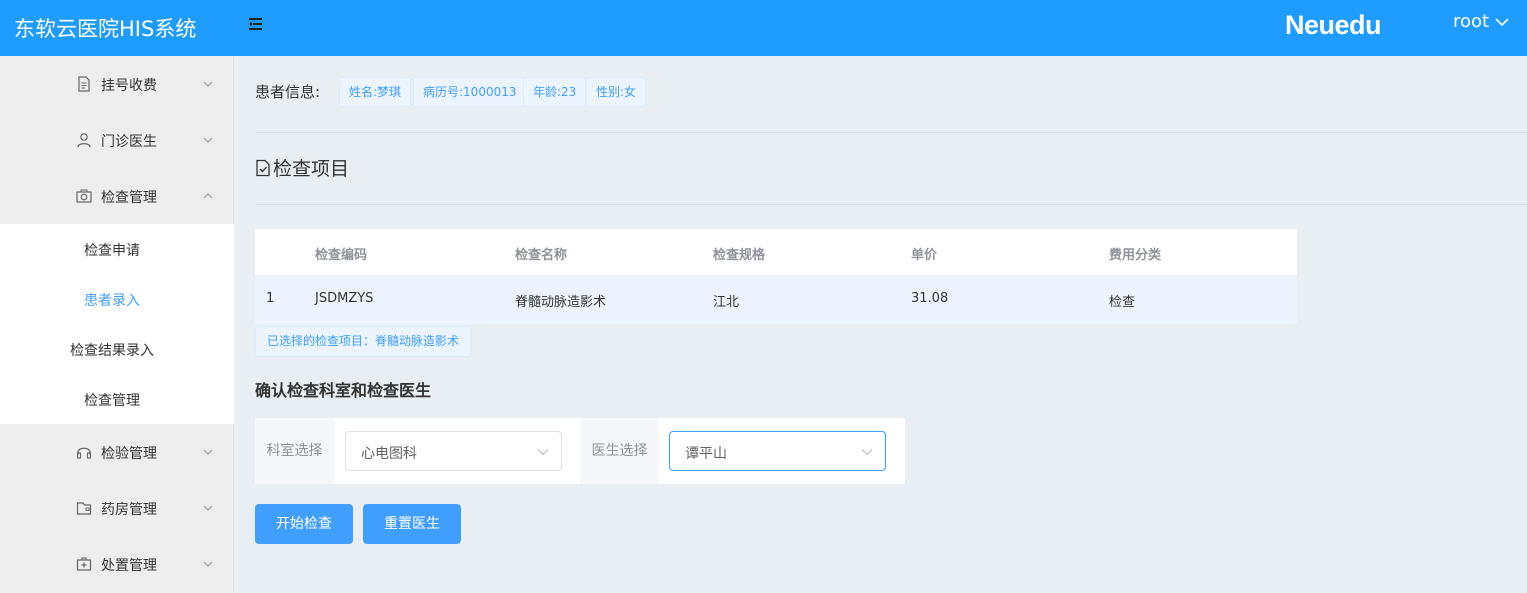 This screenshot has height=593, width=1527. I want to click on submenu-label: 检查管理, so click(112, 401).